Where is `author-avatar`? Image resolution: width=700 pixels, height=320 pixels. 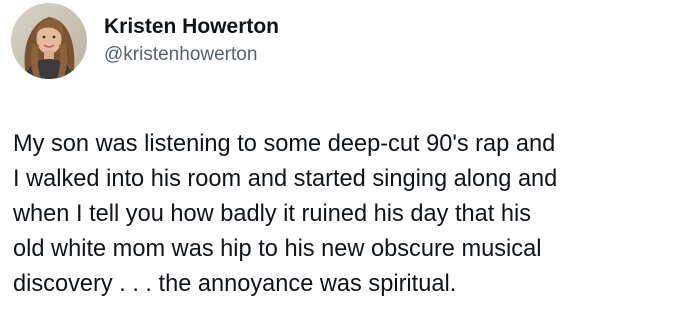
author-avatar is located at coordinates (49, 41).